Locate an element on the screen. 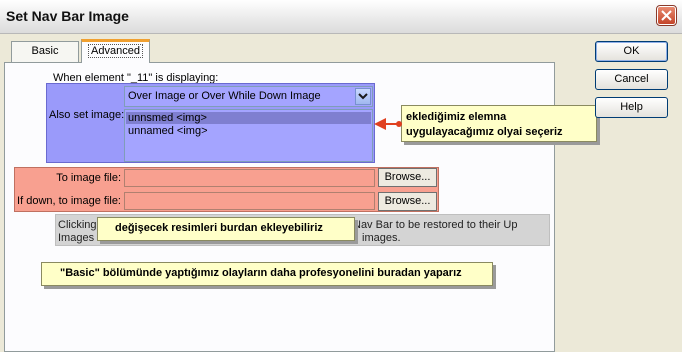 The height and width of the screenshot is (352, 682). help-button: Help is located at coordinates (631, 107).